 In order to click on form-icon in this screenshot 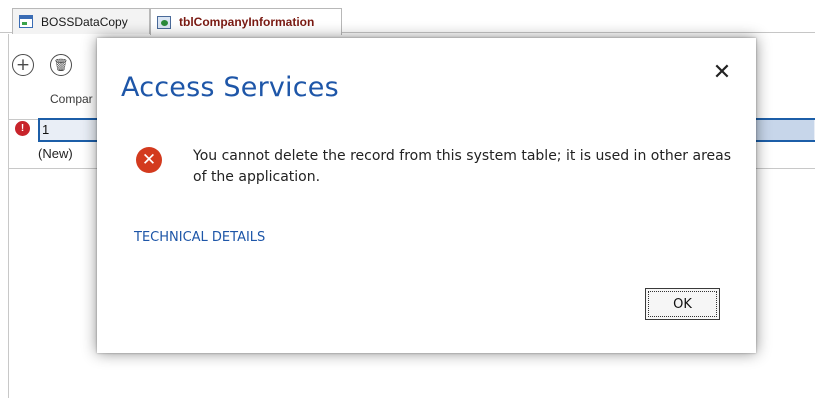, I will do `click(26, 21)`.